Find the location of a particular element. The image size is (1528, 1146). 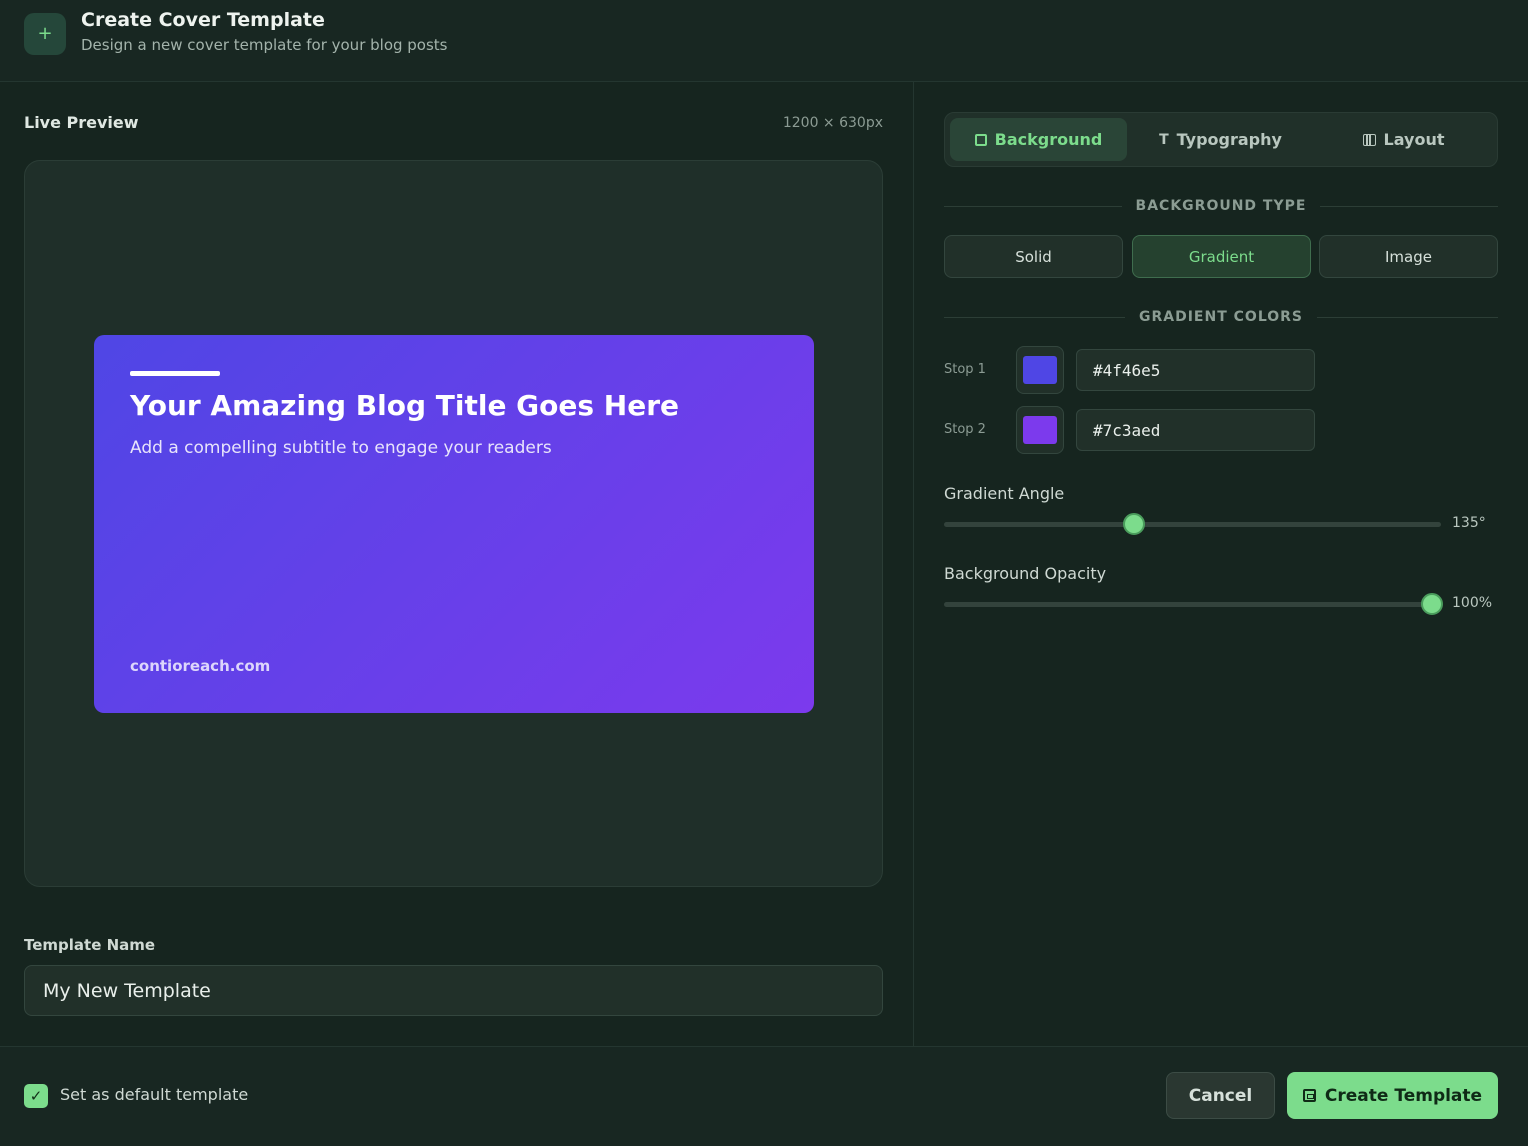

background-type-solid: Solid is located at coordinates (1033, 256).